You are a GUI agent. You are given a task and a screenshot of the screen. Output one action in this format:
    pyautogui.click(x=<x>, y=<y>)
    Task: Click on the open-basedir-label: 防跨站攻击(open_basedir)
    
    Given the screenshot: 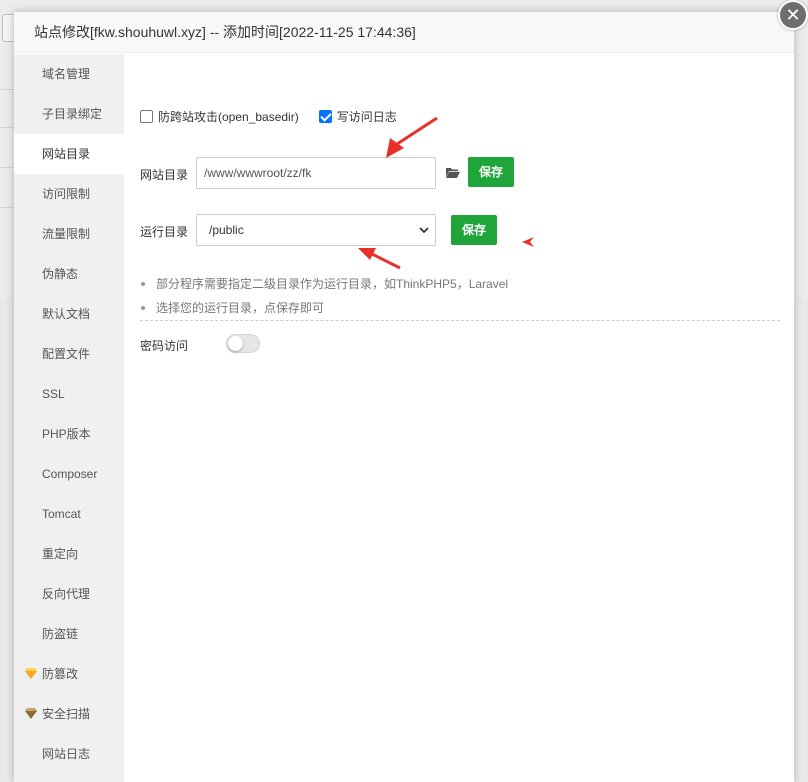 What is the action you would take?
    pyautogui.click(x=228, y=117)
    